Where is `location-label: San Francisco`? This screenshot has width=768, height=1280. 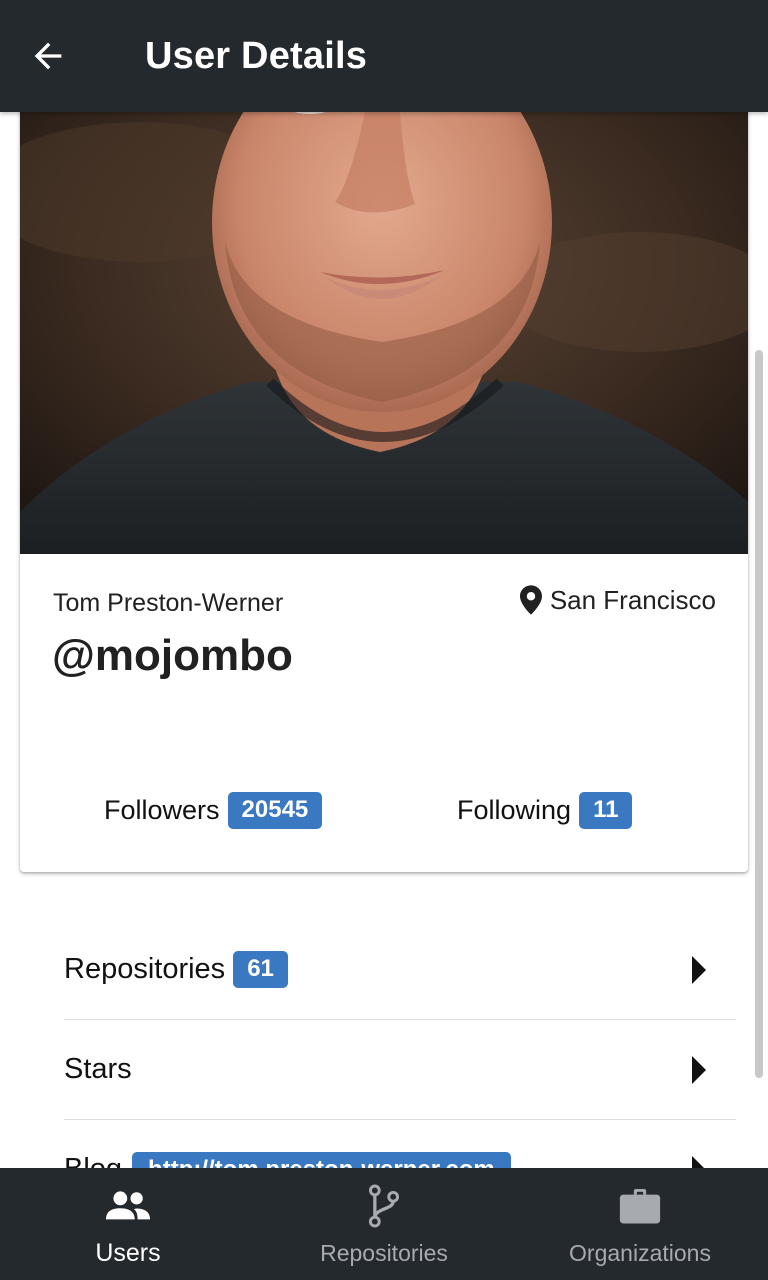 location-label: San Francisco is located at coordinates (632, 600).